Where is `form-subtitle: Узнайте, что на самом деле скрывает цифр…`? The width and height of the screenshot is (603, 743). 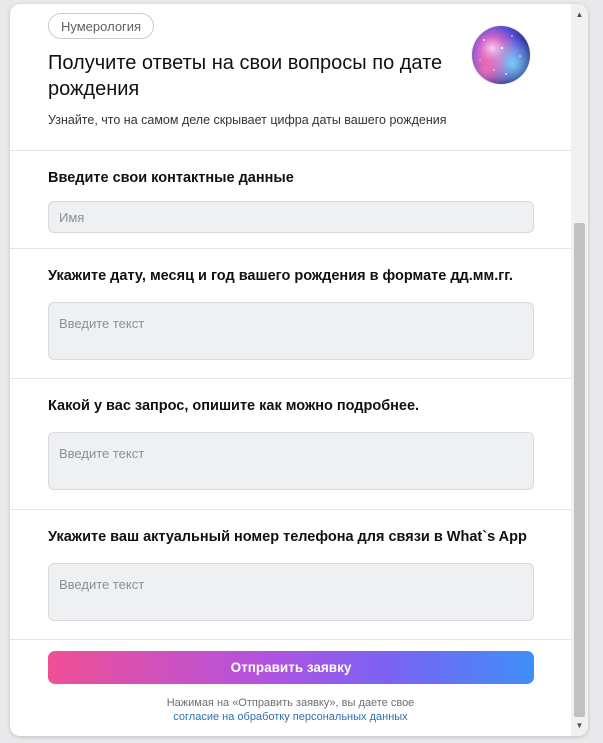 form-subtitle: Узнайте, что на самом деле скрывает цифр… is located at coordinates (247, 120).